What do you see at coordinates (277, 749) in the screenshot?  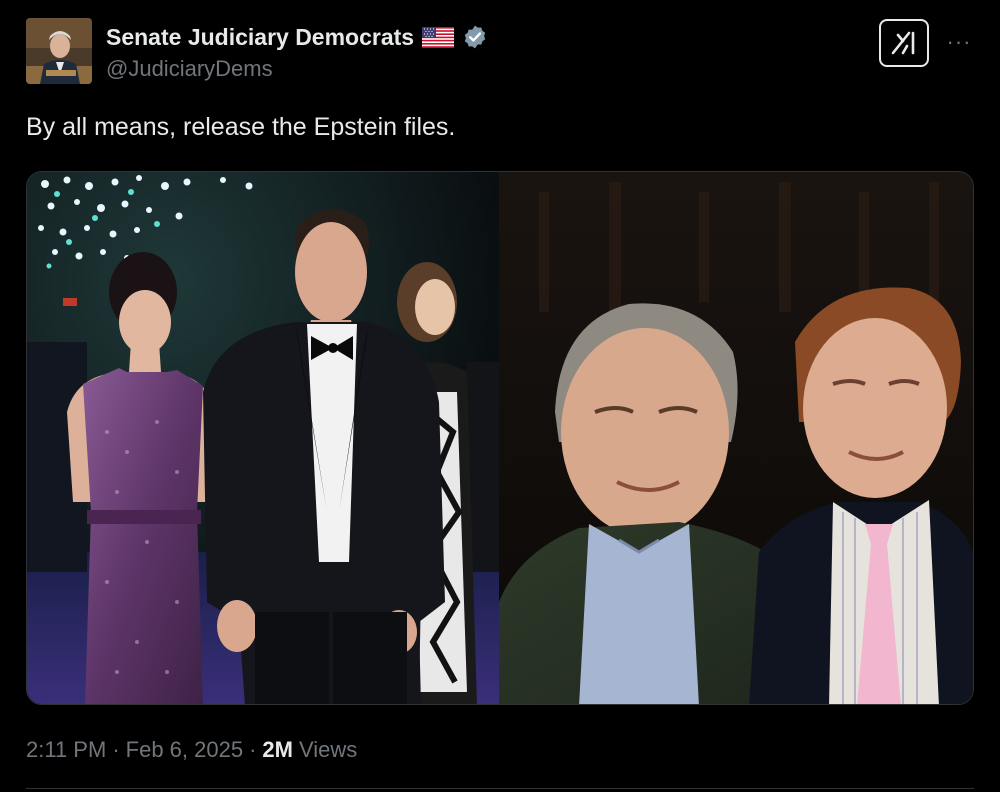 I see `views-count: 2M` at bounding box center [277, 749].